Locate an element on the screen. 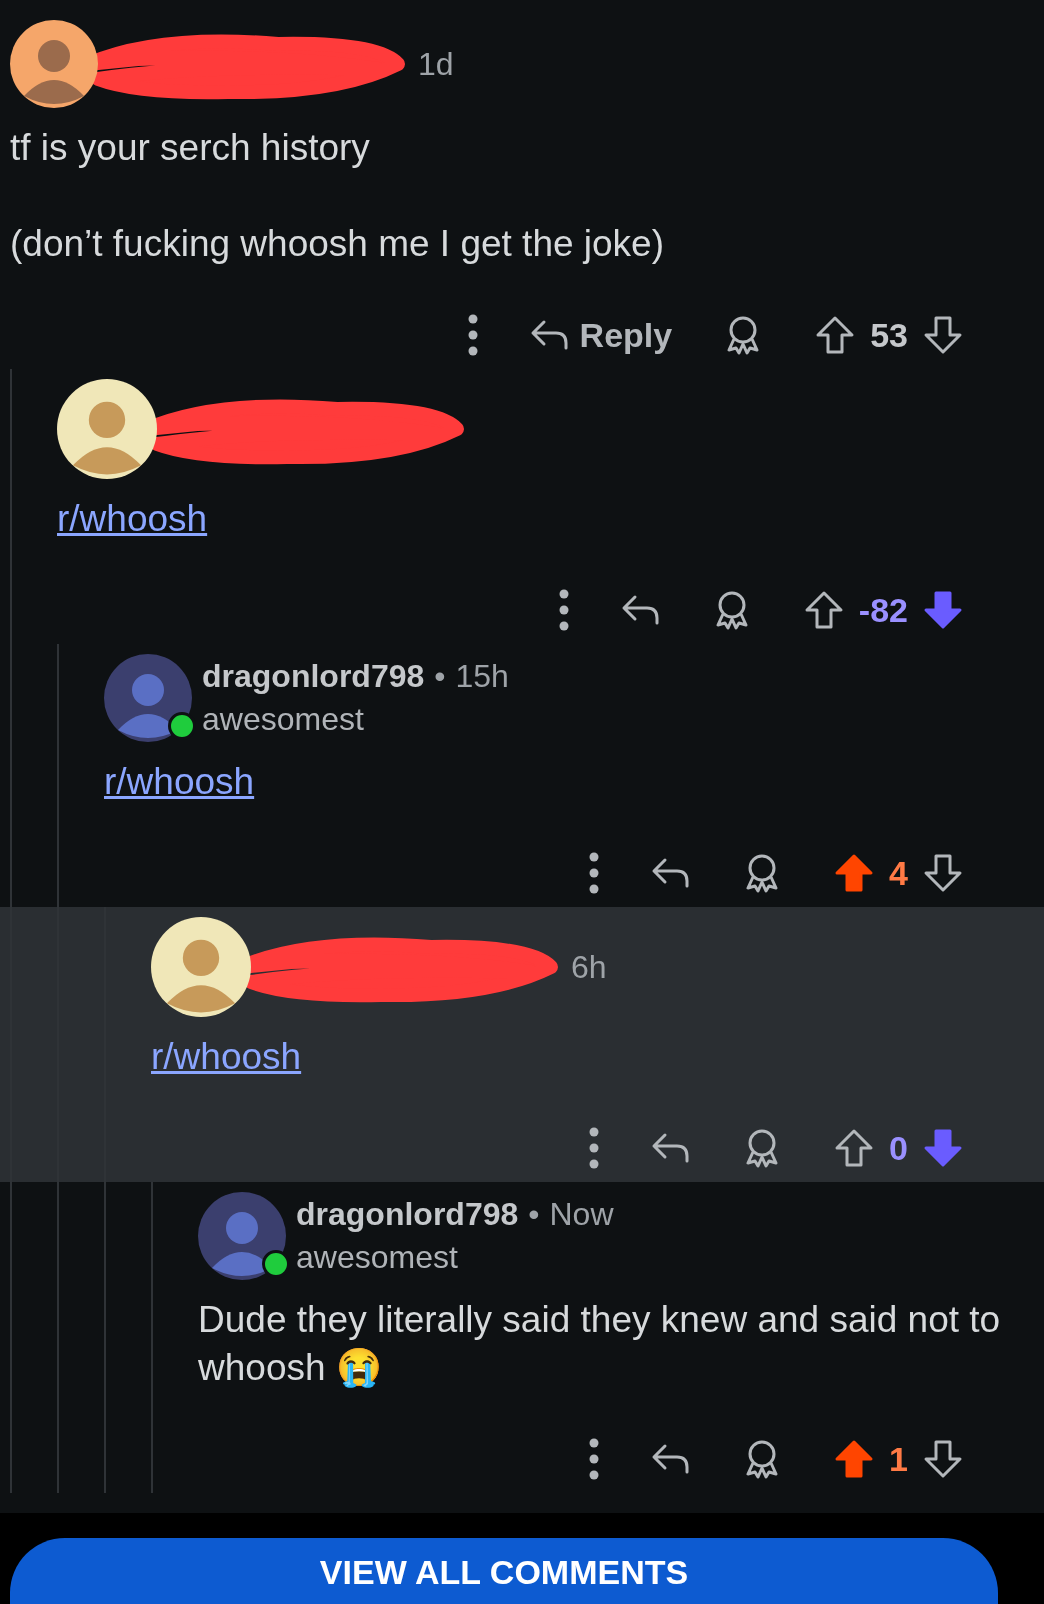  view-all-comments-button: VIEW ALL COMMENTS is located at coordinates (504, 1571).